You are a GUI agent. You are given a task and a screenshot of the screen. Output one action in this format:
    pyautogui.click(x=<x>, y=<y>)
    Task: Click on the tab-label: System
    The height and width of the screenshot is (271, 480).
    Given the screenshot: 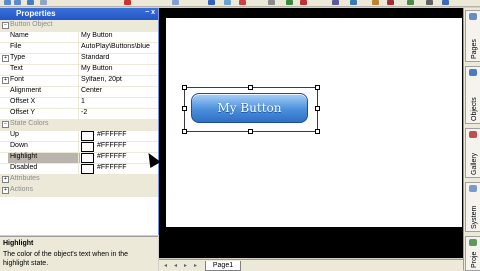 What is the action you would take?
    pyautogui.click(x=474, y=217)
    